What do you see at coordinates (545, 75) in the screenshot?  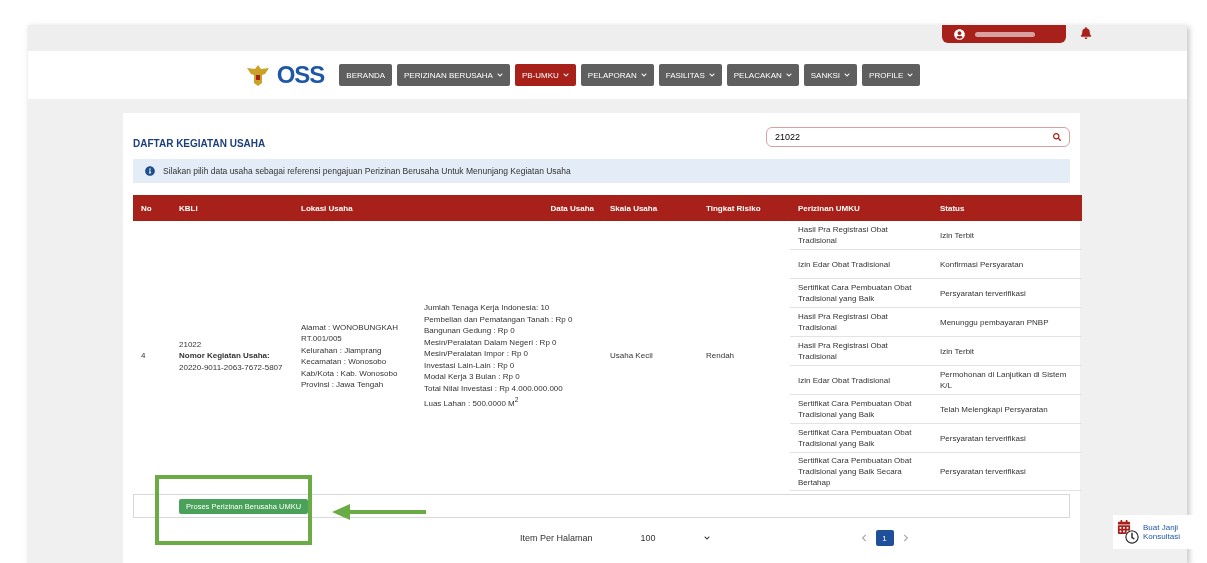 I see `nav-button: PB-UMKU` at bounding box center [545, 75].